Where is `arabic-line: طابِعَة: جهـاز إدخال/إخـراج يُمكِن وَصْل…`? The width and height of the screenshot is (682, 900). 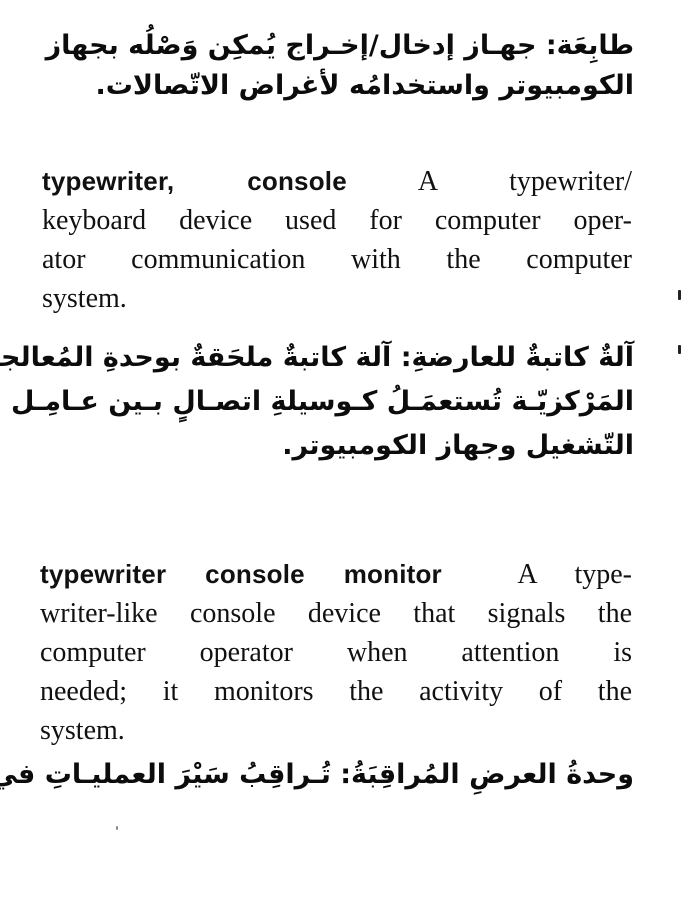
arabic-line: طابِعَة: جهـاز إدخال/إخـراج يُمكِن وَصْل… is located at coordinates (339, 45).